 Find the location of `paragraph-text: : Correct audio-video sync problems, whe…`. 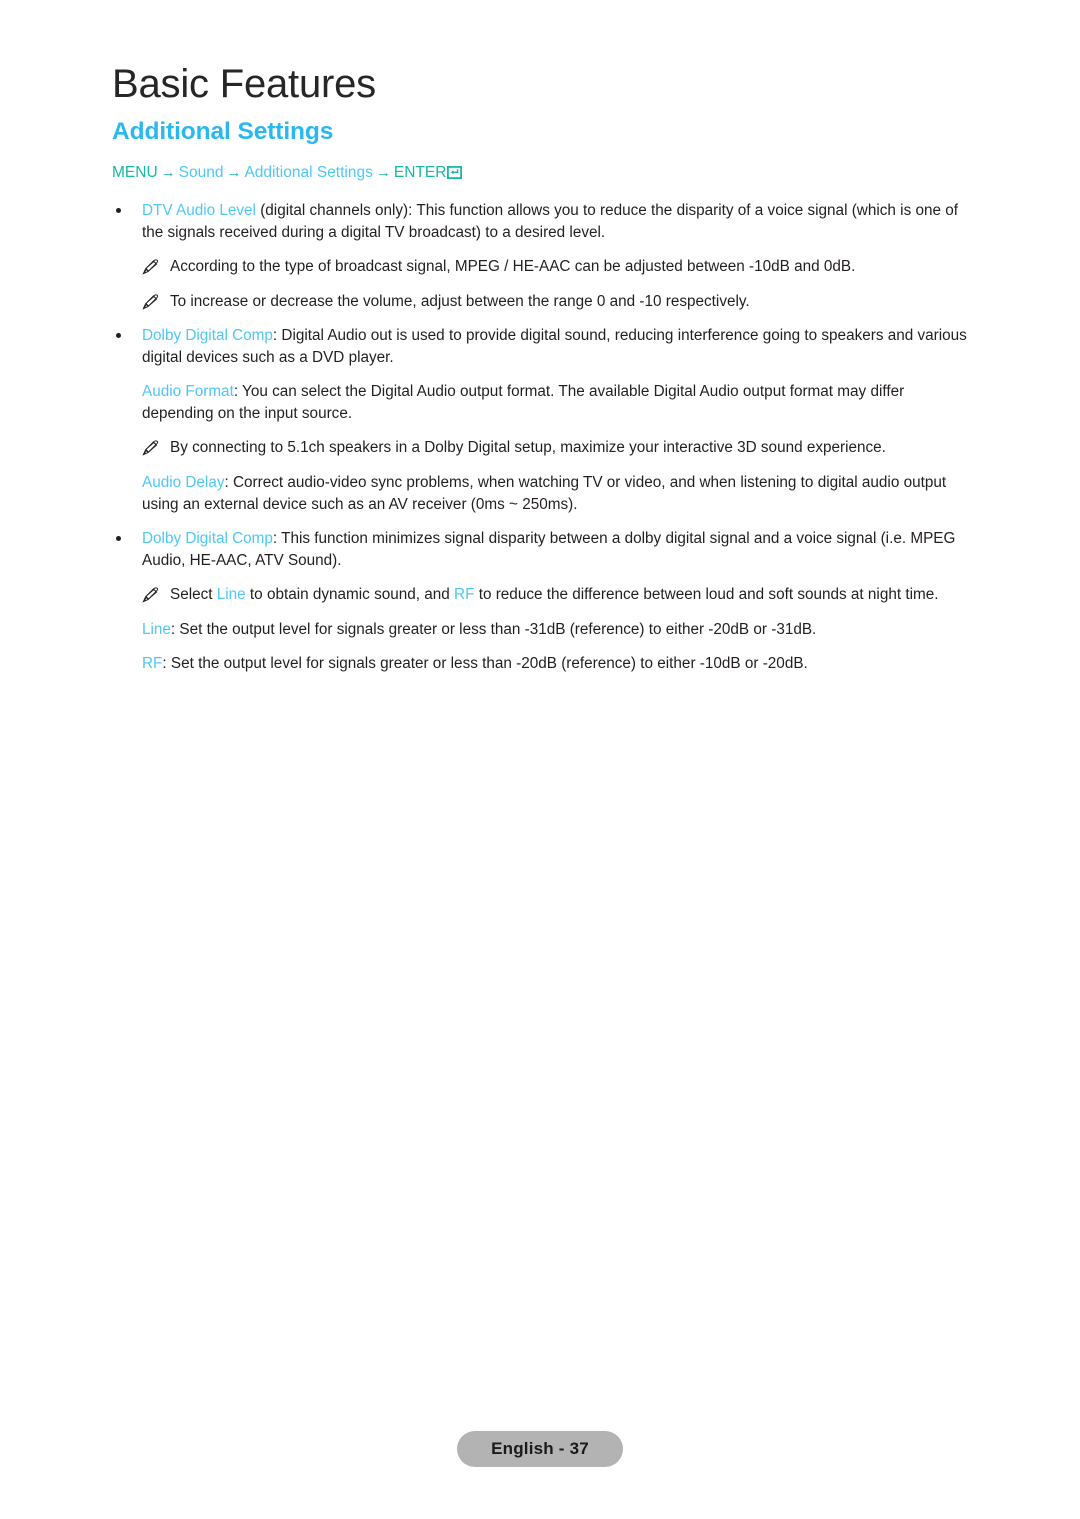

paragraph-text: : Correct audio-video sync problems, whe… is located at coordinates (544, 493).